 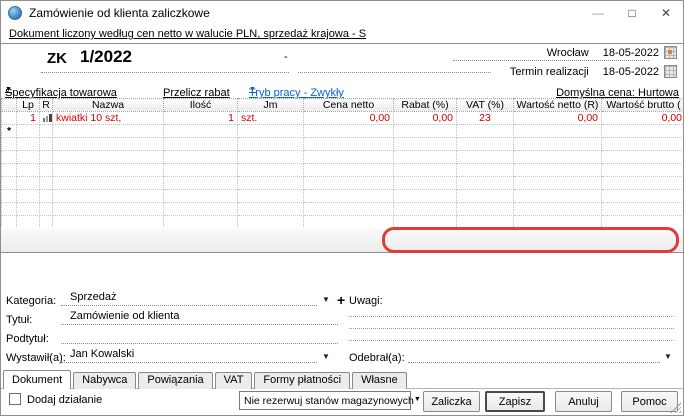 I want to click on cell-ilosc: 1, so click(x=200, y=118).